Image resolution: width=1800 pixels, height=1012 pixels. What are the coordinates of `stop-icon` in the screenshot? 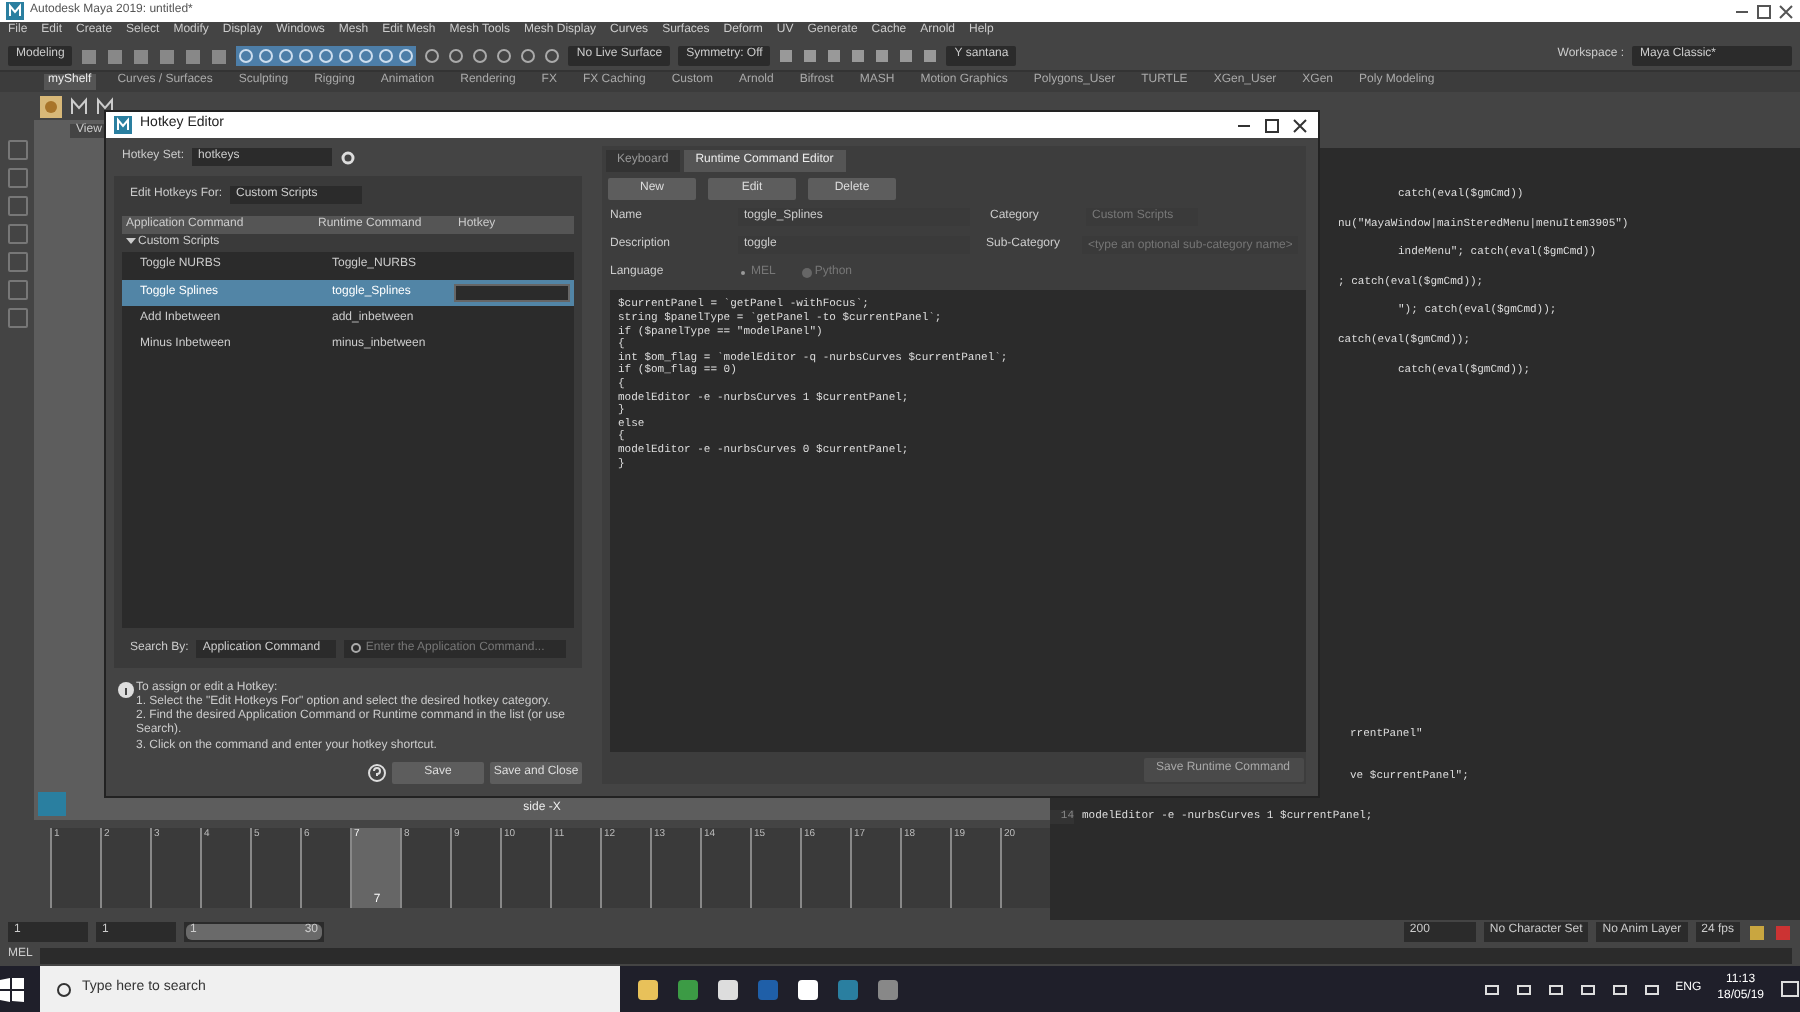 It's located at (1783, 932).